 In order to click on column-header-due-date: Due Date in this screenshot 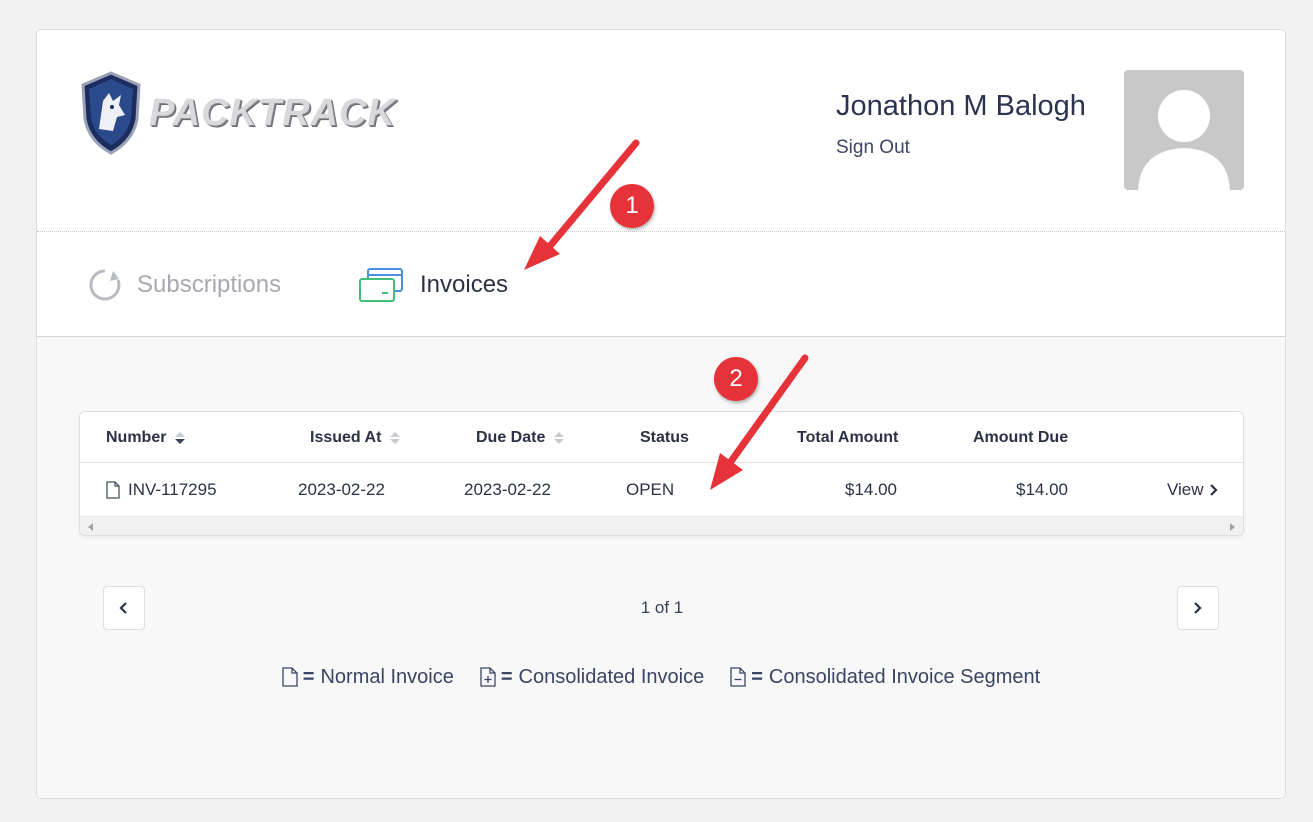, I will do `click(520, 437)`.